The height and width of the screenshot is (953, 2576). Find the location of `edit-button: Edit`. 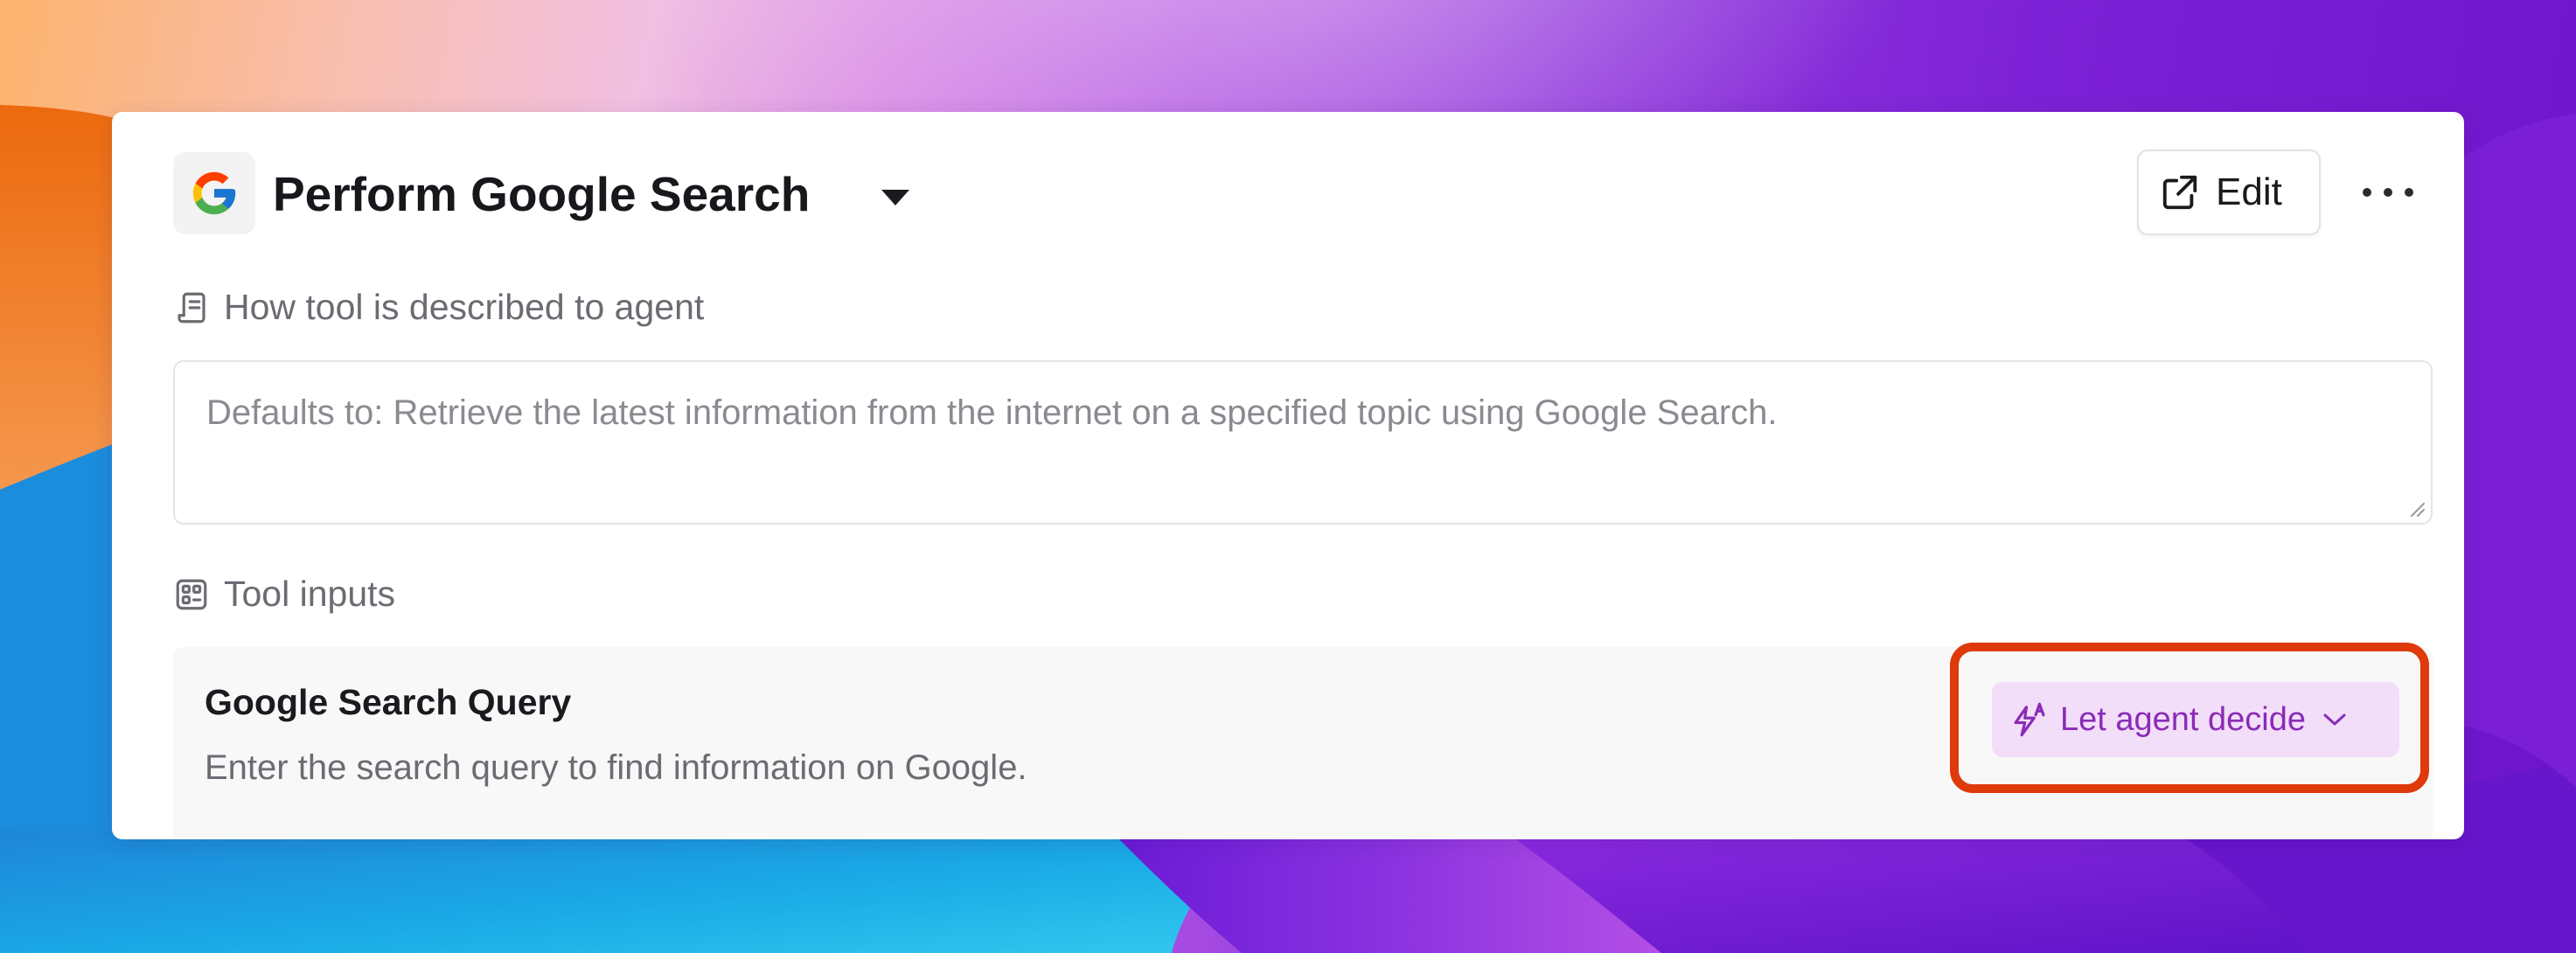

edit-button: Edit is located at coordinates (2229, 192).